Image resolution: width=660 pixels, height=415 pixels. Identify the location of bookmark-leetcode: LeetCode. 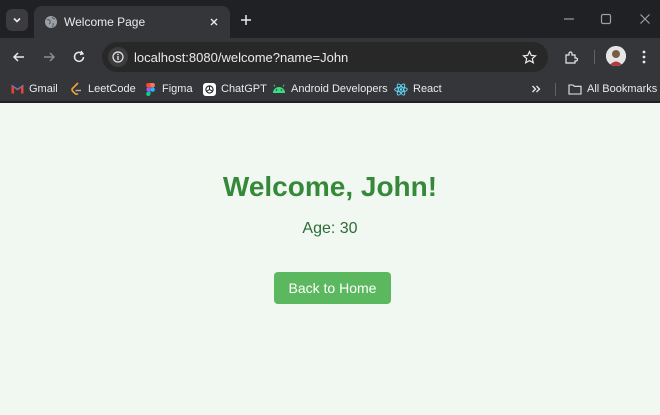
(102, 89).